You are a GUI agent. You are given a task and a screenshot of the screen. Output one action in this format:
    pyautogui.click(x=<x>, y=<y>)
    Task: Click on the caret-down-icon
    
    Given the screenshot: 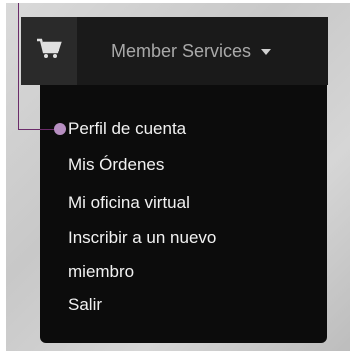 What is the action you would take?
    pyautogui.click(x=266, y=52)
    